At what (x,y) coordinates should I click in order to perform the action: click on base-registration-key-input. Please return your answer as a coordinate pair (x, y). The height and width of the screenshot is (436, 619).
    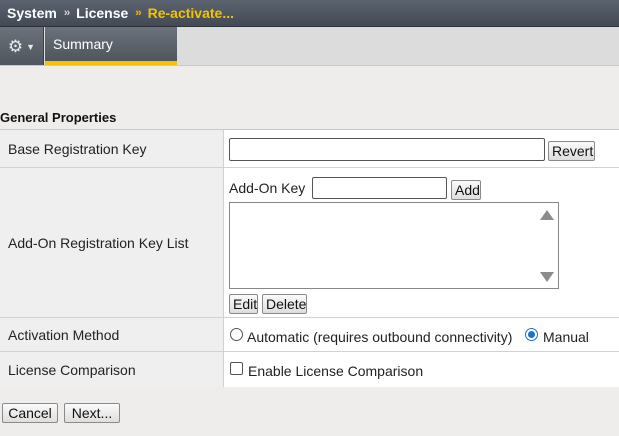
    Looking at the image, I should click on (387, 149).